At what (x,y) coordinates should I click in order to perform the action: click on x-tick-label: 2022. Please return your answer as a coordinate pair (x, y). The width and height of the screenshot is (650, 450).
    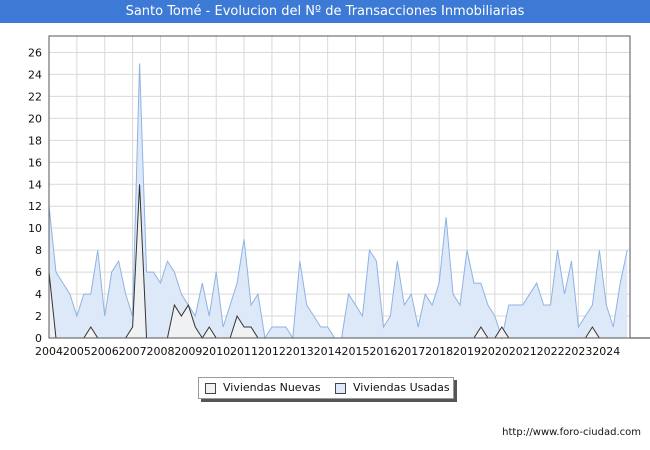
    Looking at the image, I should click on (551, 351).